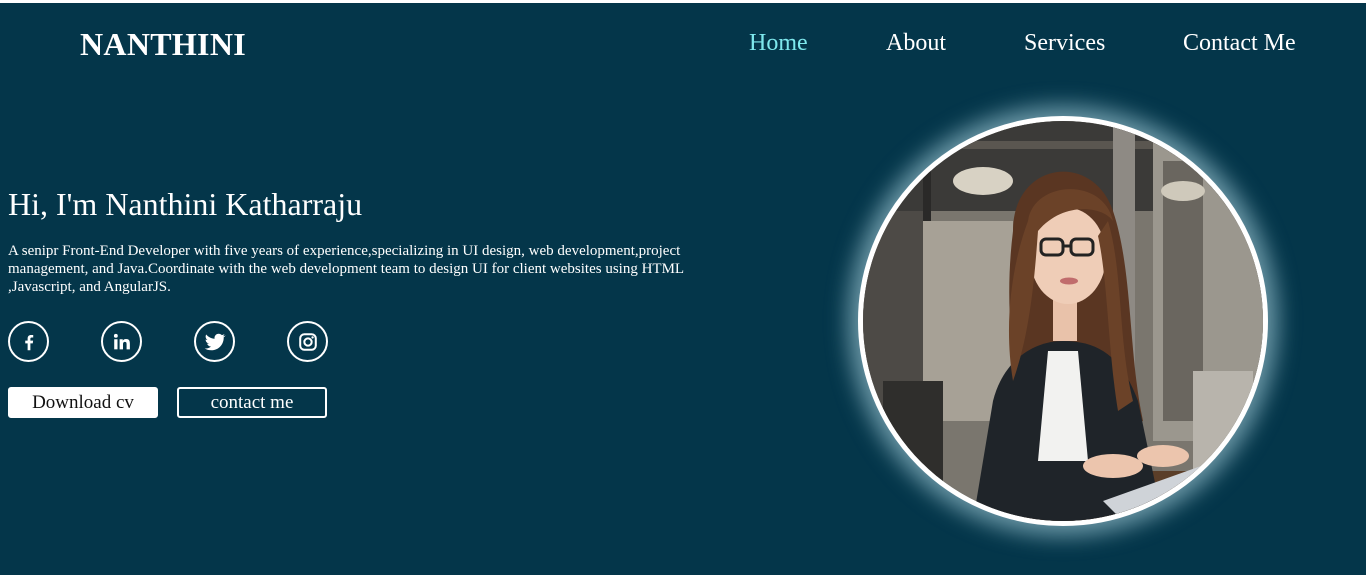 Image resolution: width=1366 pixels, height=575 pixels. I want to click on nav-about: About, so click(916, 43).